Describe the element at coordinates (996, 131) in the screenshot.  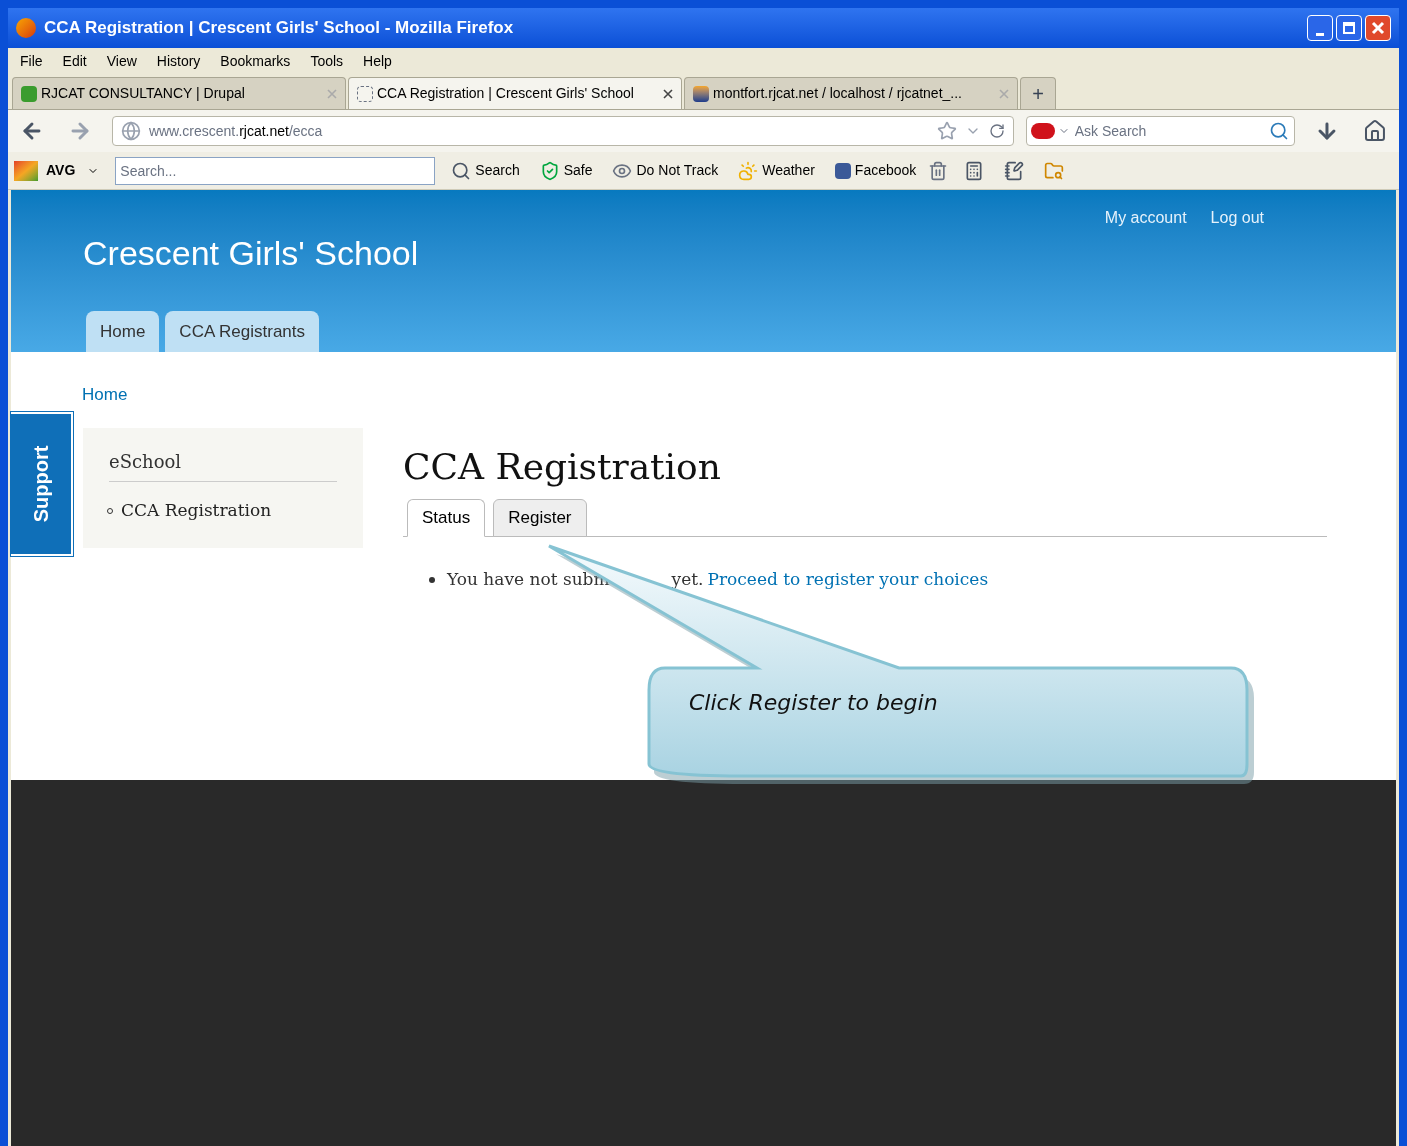
I see `reload-icon` at that location.